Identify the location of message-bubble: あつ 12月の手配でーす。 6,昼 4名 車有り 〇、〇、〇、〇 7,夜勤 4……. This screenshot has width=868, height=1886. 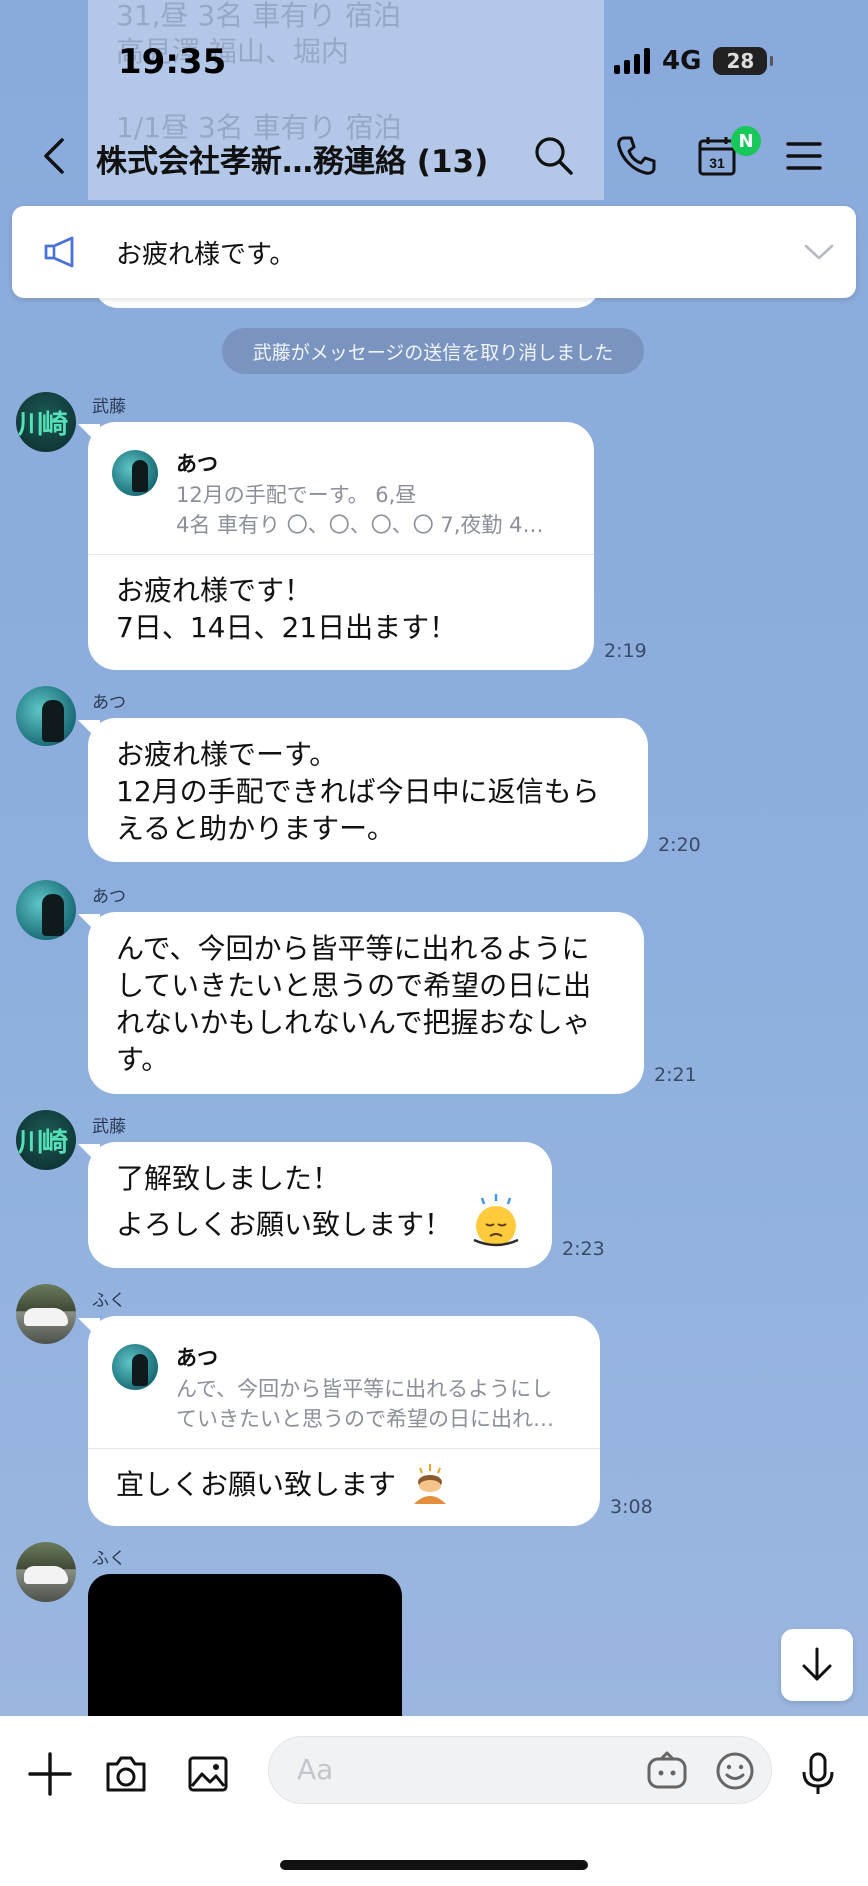
(341, 546).